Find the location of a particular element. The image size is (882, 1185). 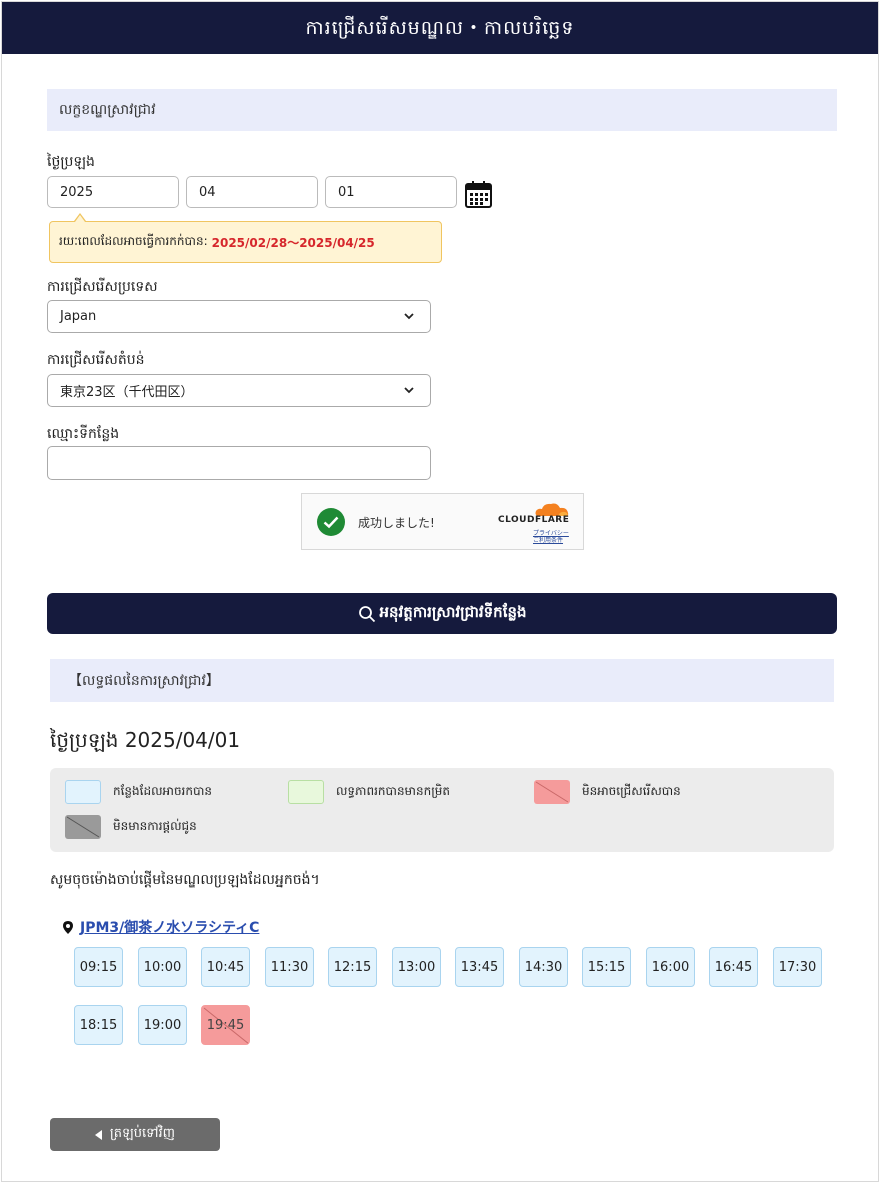

time-slot-1515: 15:15 is located at coordinates (606, 967).